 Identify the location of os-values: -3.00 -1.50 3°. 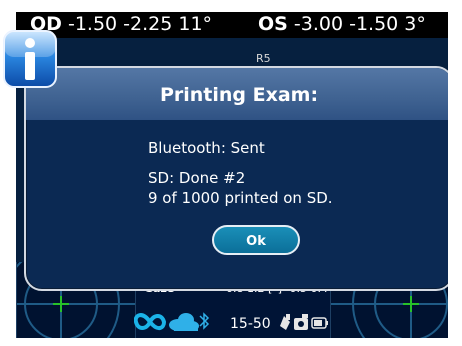
(359, 24).